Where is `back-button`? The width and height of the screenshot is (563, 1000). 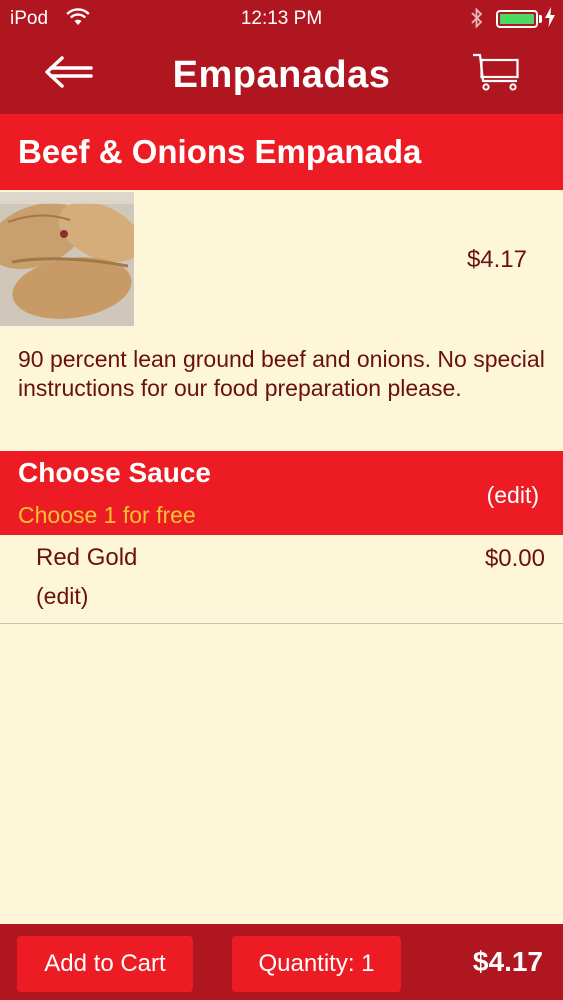
back-button is located at coordinates (68, 74).